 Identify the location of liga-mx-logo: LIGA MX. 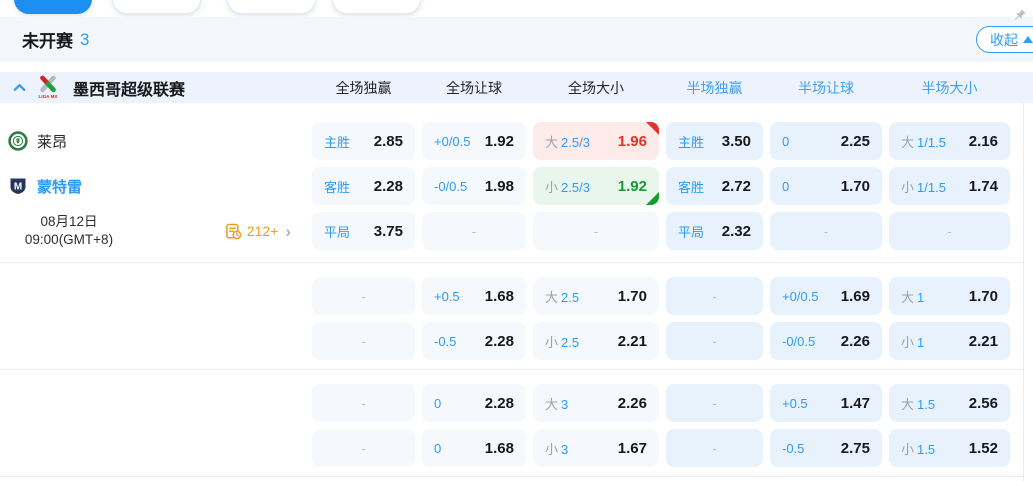
(48, 87).